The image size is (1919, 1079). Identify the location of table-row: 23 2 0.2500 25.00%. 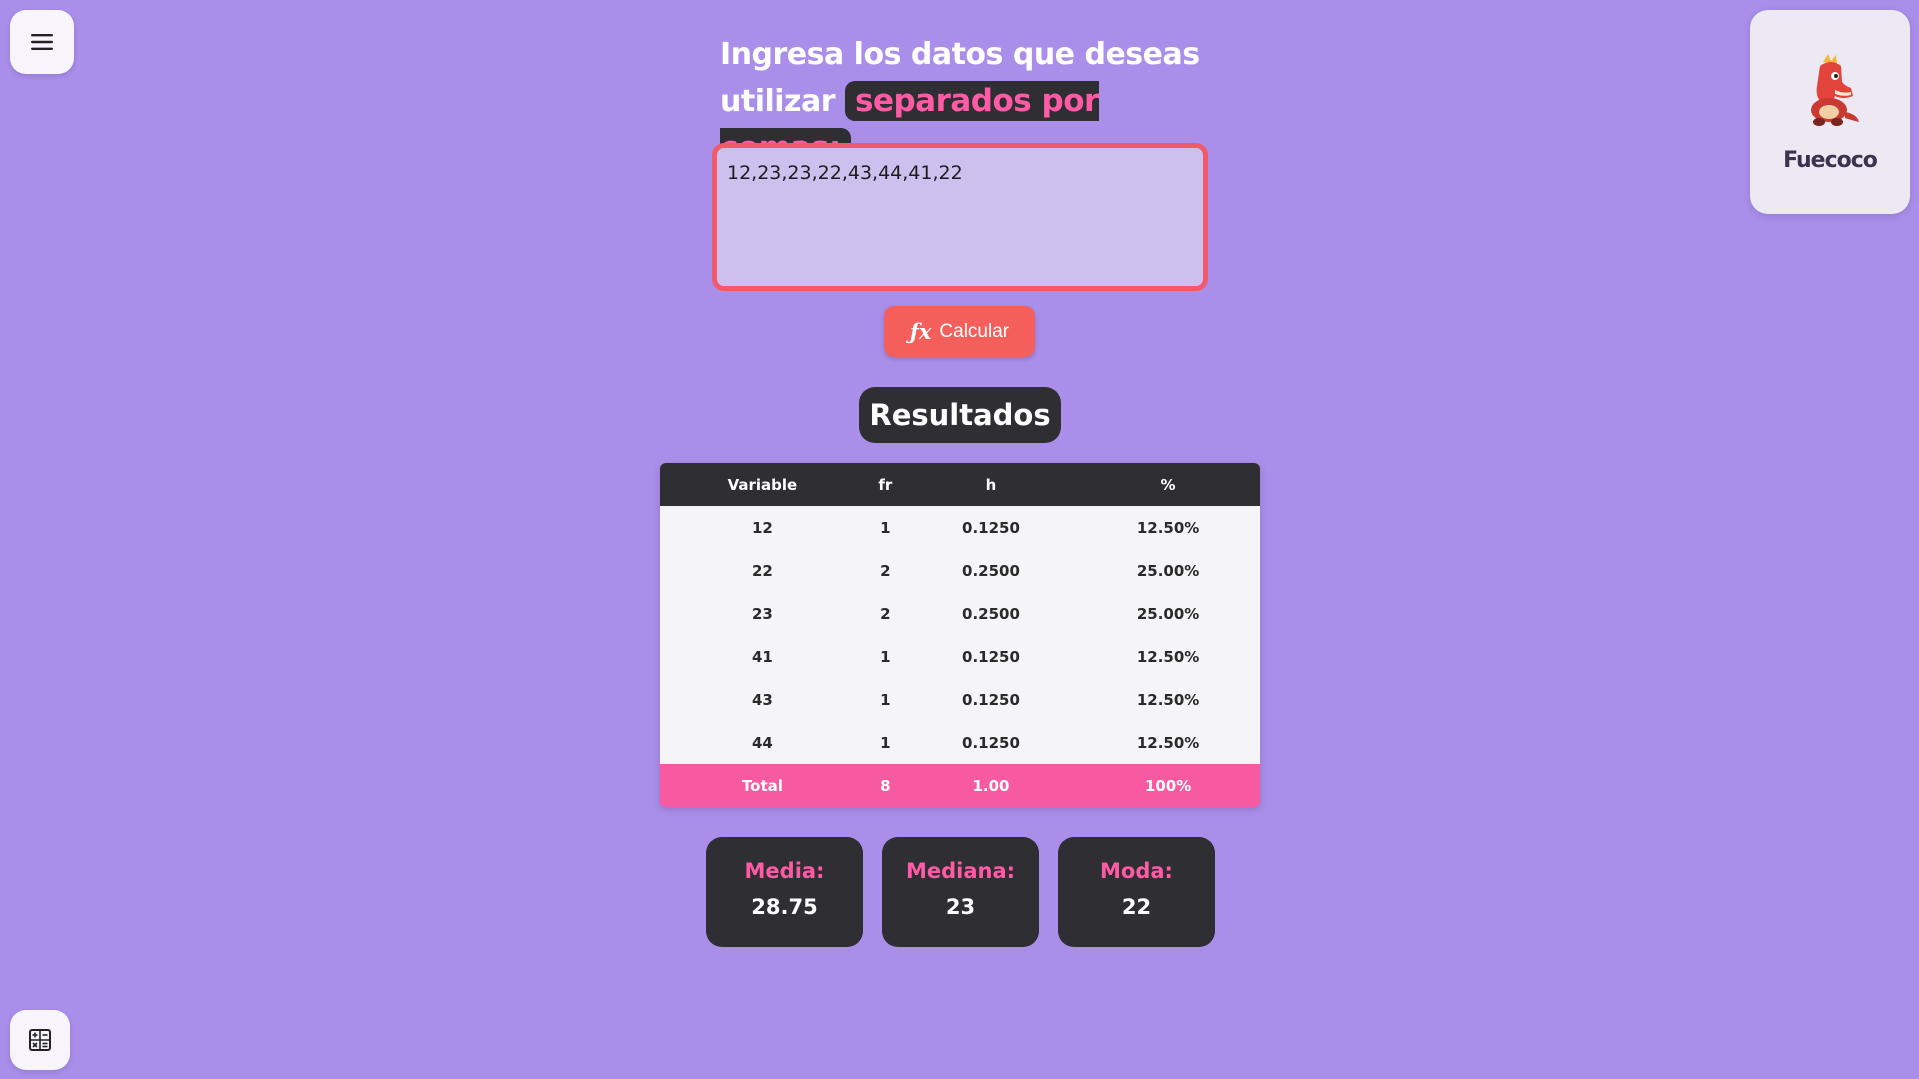
(960, 613).